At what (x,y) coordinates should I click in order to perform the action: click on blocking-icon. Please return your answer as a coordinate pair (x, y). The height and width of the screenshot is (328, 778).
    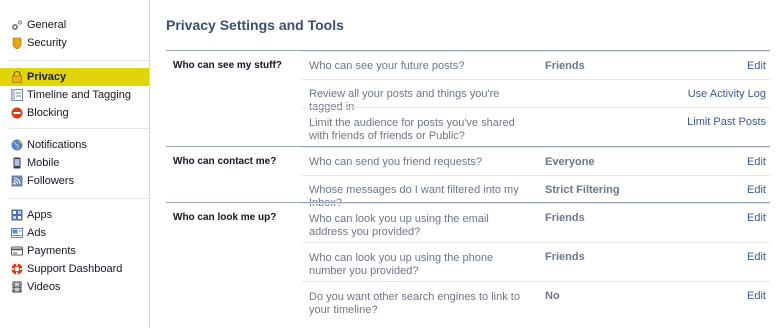
    Looking at the image, I should click on (17, 113).